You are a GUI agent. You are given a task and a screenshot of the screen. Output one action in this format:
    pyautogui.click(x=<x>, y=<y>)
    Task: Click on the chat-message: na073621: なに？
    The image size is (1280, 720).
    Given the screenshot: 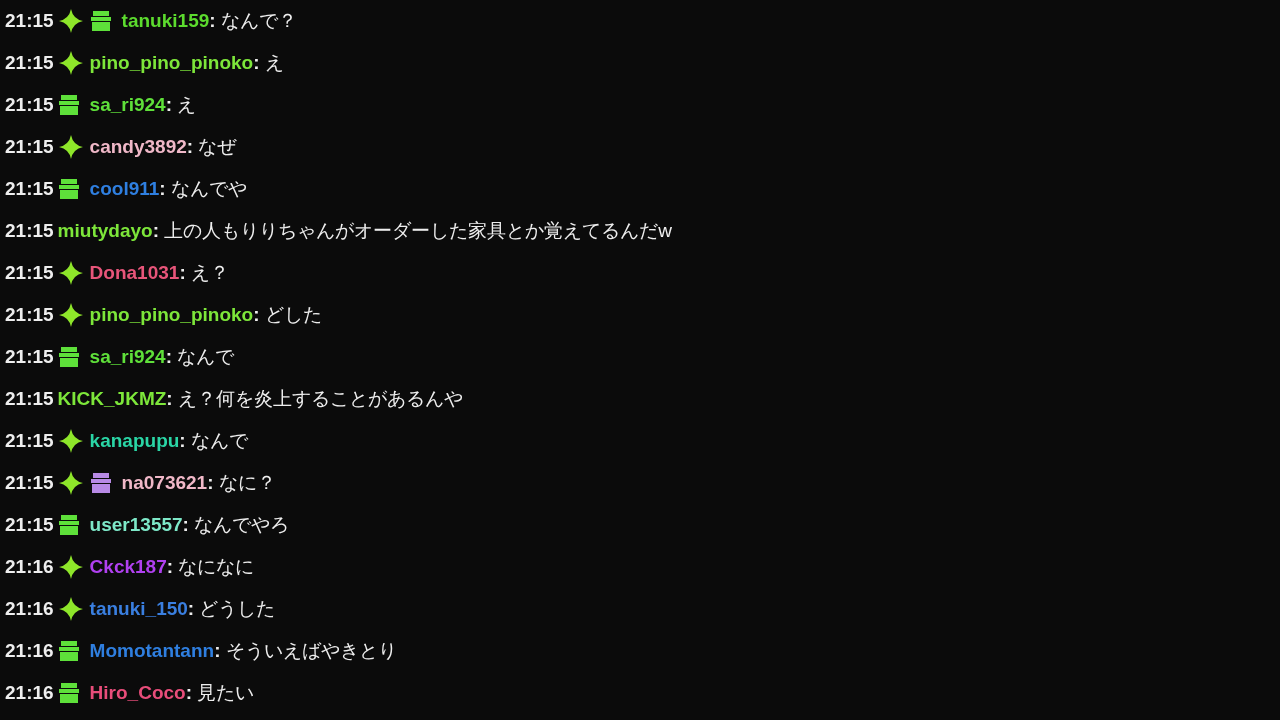 What is the action you would take?
    pyautogui.click(x=198, y=483)
    